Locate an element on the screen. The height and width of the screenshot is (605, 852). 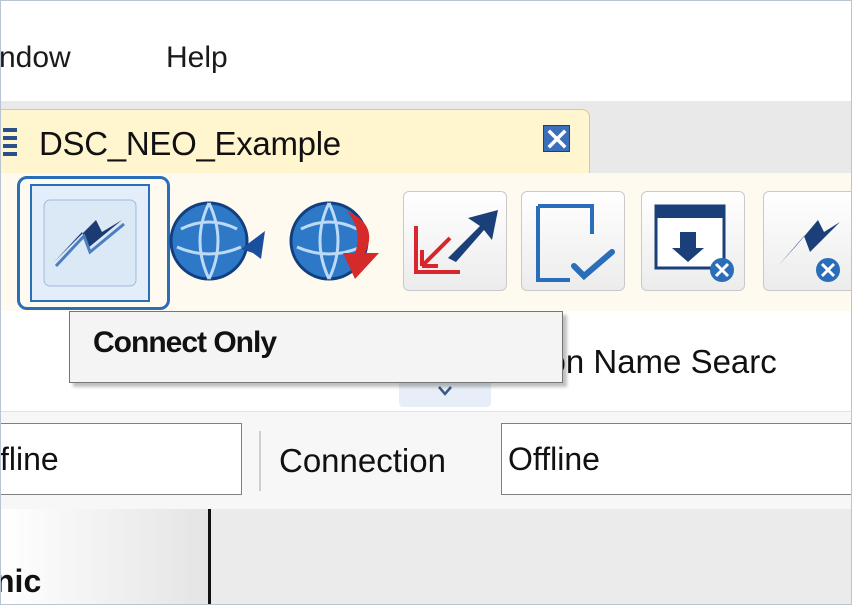
download-globe-button is located at coordinates (336, 241).